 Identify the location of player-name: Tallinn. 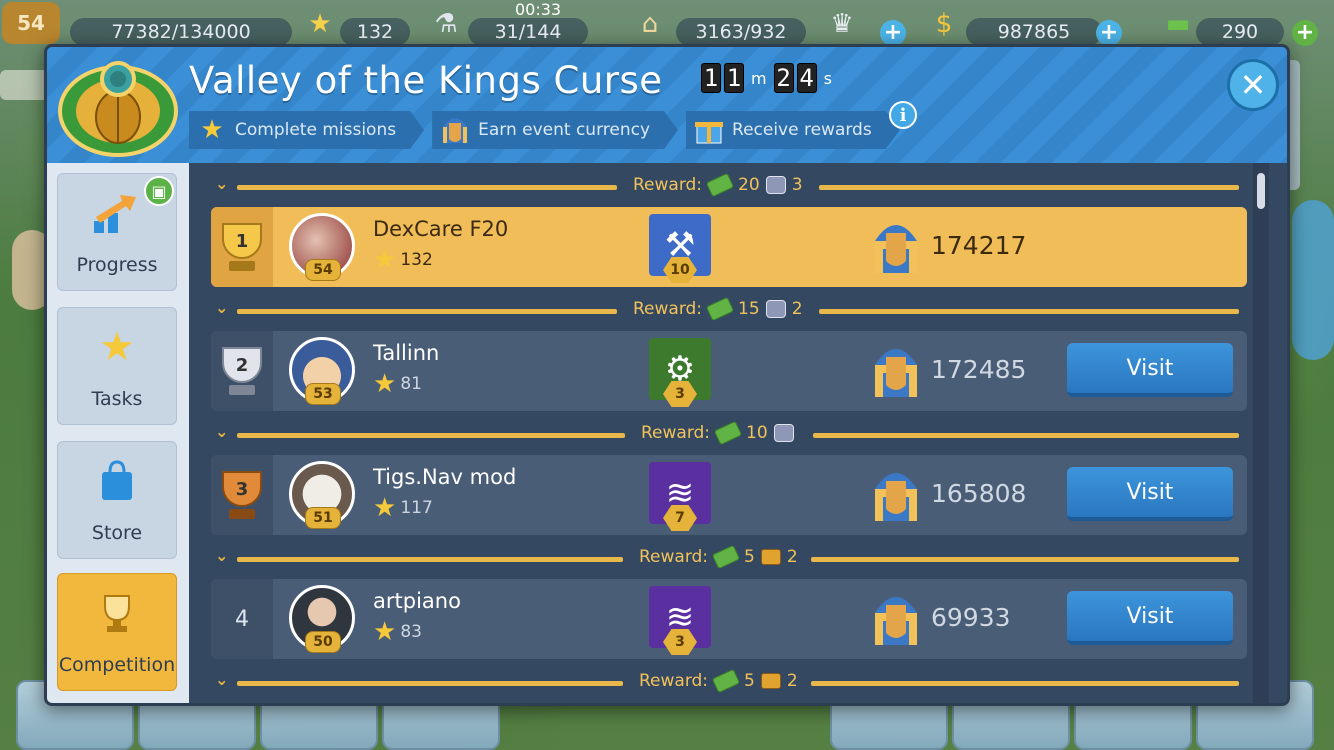
(406, 353).